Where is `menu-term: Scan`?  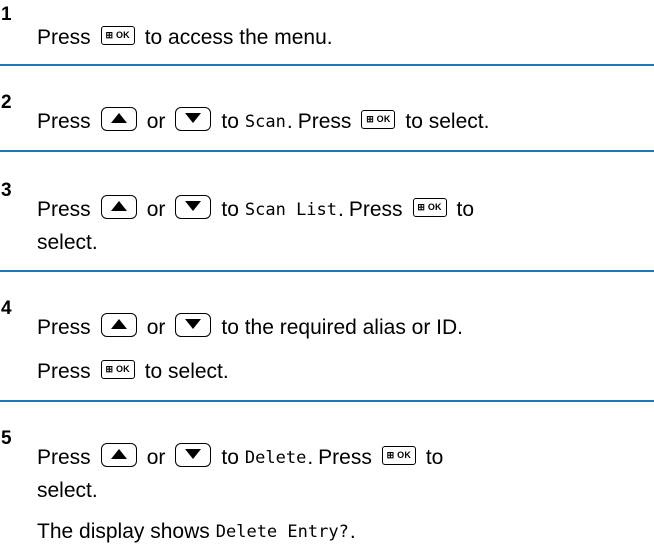 menu-term: Scan is located at coordinates (265, 122).